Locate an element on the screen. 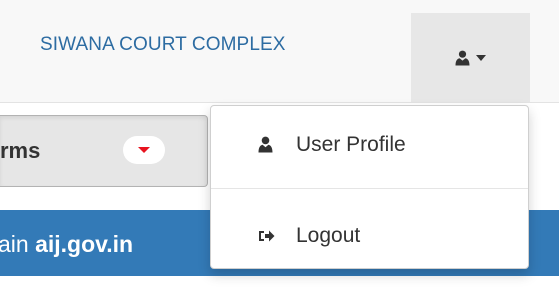 The width and height of the screenshot is (559, 296). menu-item-logout: Logout is located at coordinates (369, 236).